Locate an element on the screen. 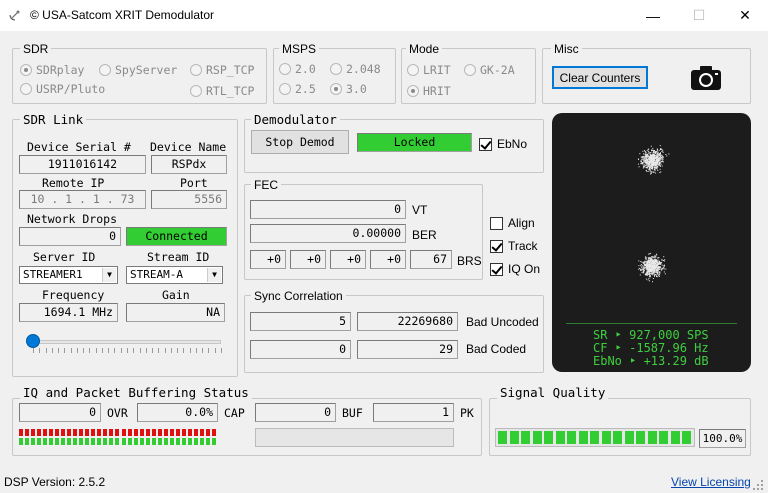 The height and width of the screenshot is (493, 768). radio-msps-2-048: 2.048 is located at coordinates (355, 69).